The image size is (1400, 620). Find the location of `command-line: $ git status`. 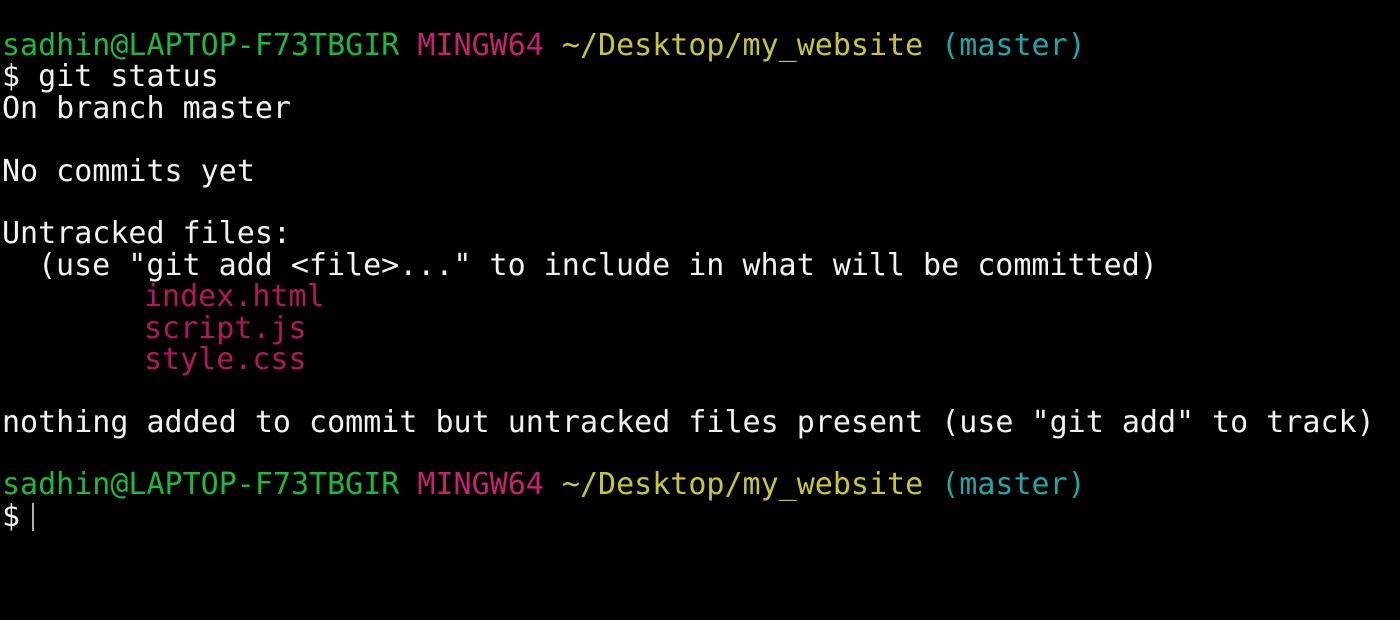

command-line: $ git status is located at coordinates (700, 76).